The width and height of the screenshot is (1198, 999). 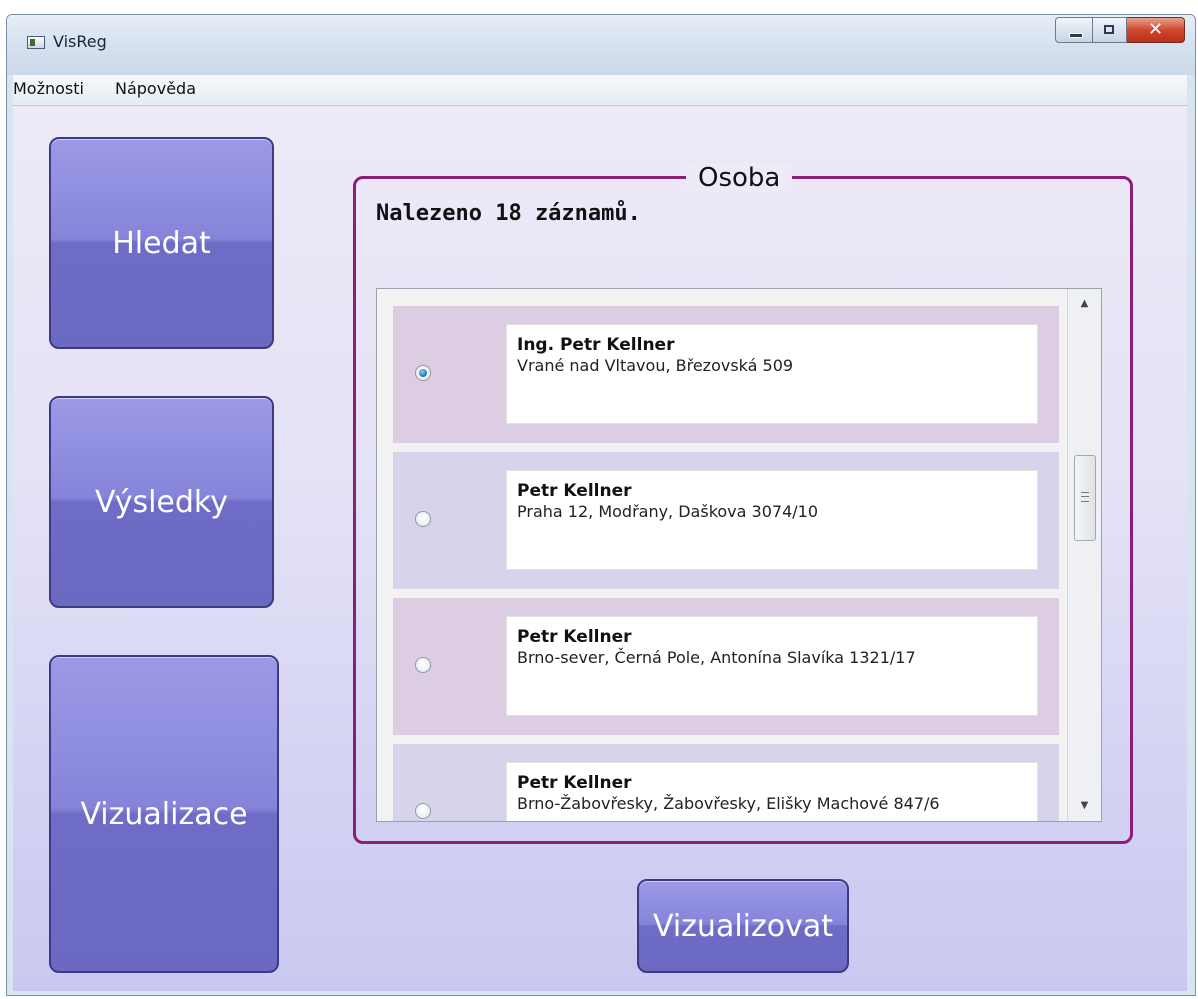 What do you see at coordinates (1084, 304) in the screenshot?
I see `scroll-up-icon: ▲` at bounding box center [1084, 304].